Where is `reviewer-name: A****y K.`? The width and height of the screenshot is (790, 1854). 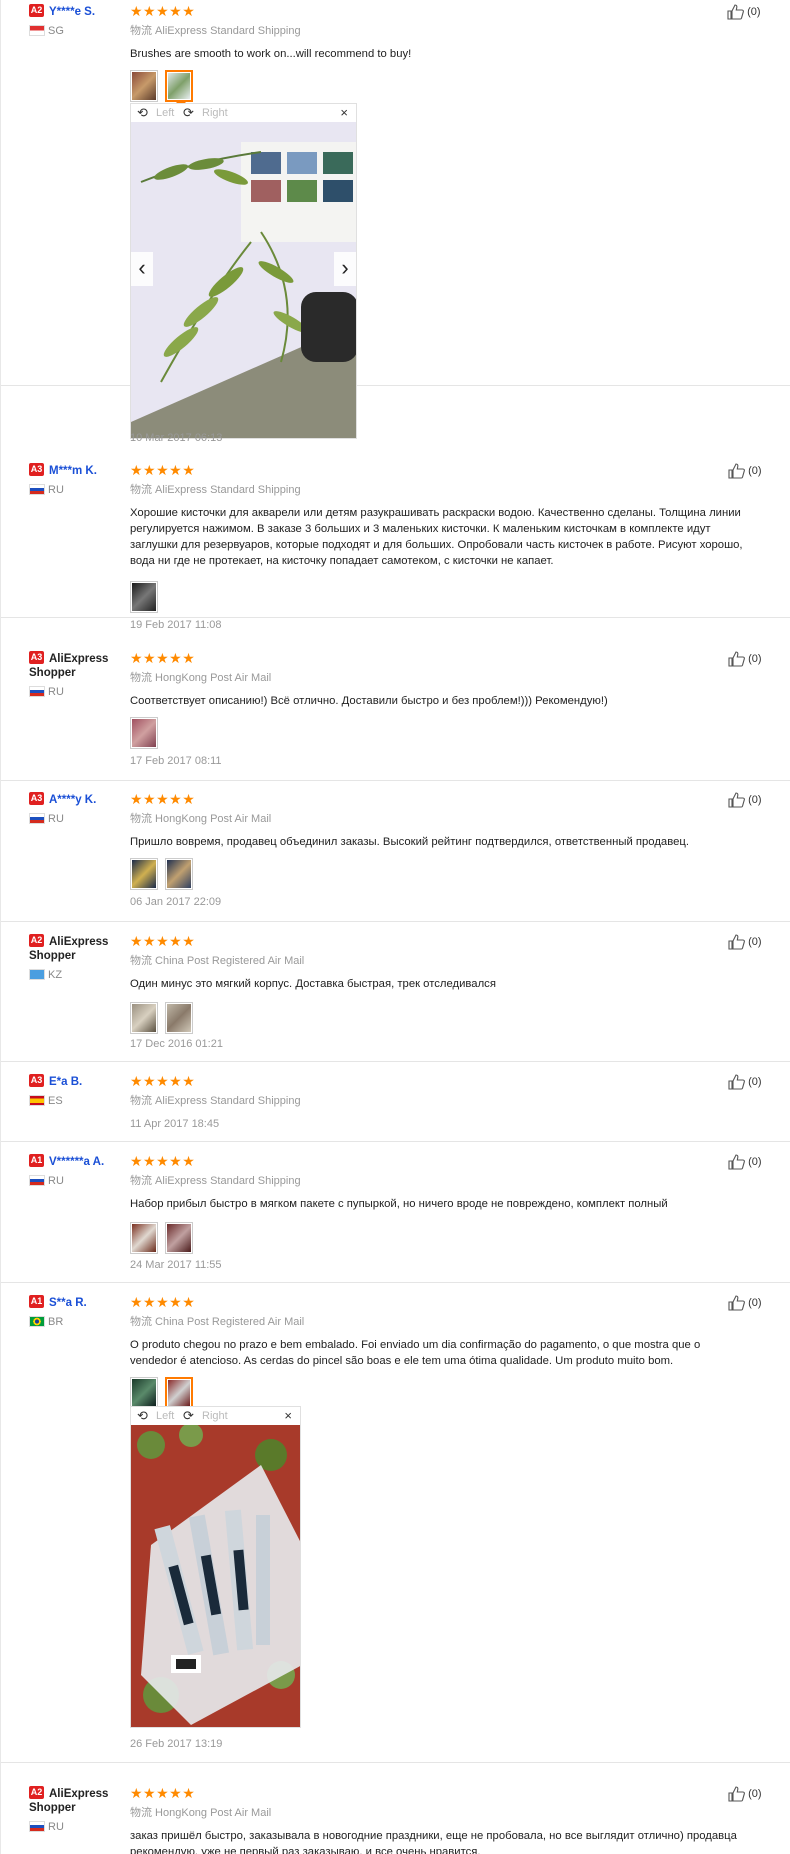 reviewer-name: A****y K. is located at coordinates (72, 800).